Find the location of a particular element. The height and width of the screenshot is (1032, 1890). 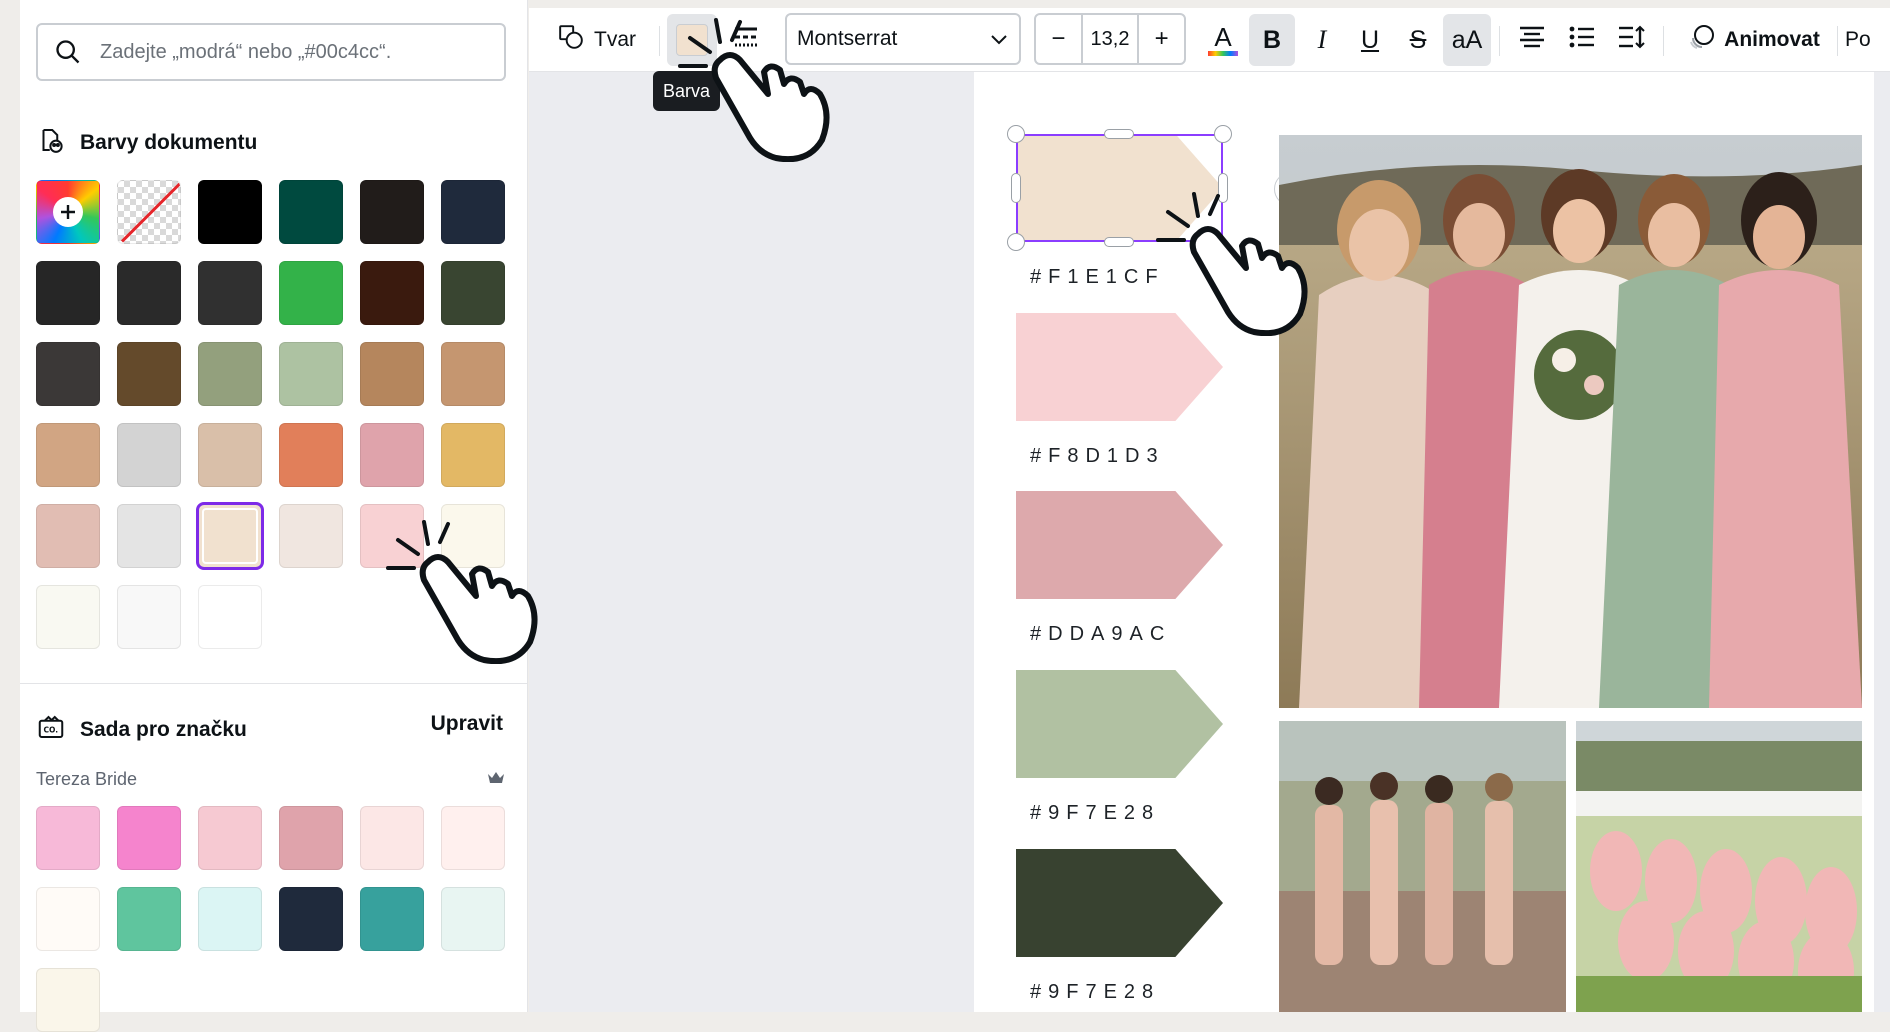

font-family-select: Montserrat is located at coordinates (903, 39).